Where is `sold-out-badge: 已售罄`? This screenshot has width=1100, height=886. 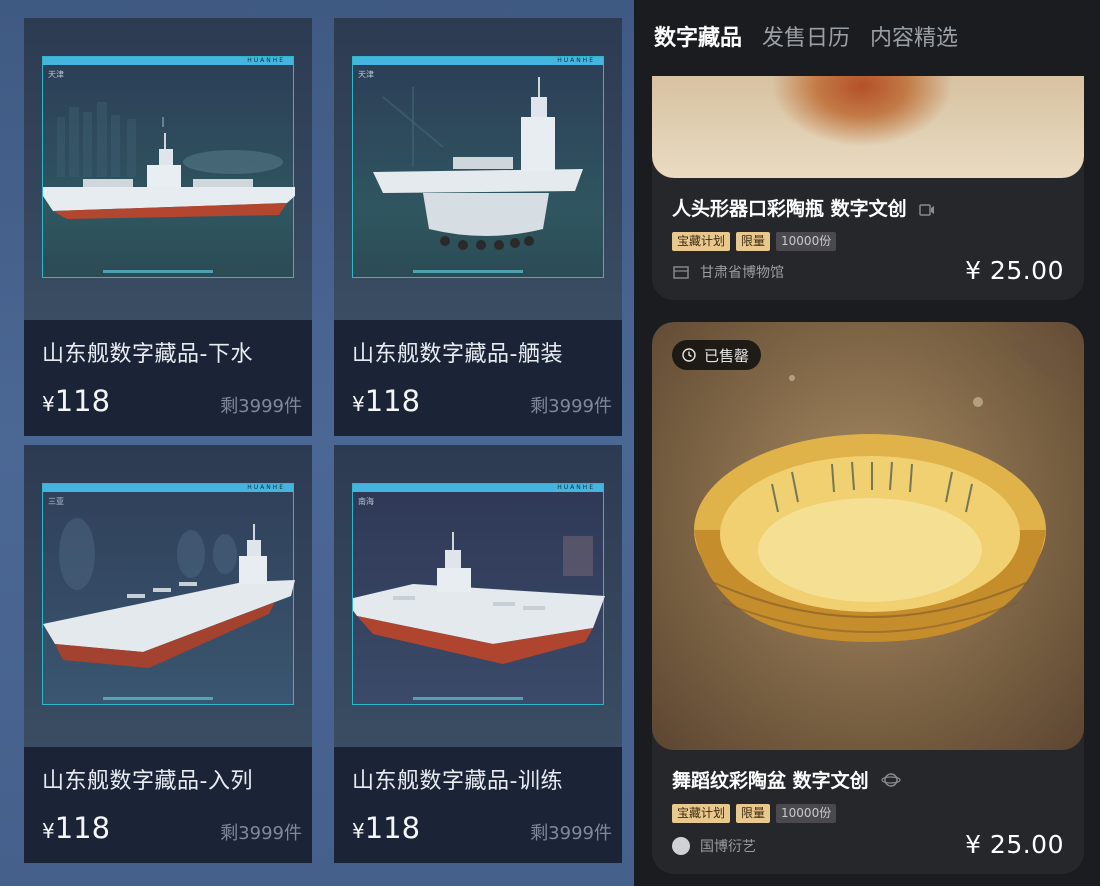 sold-out-badge: 已售罄 is located at coordinates (717, 355).